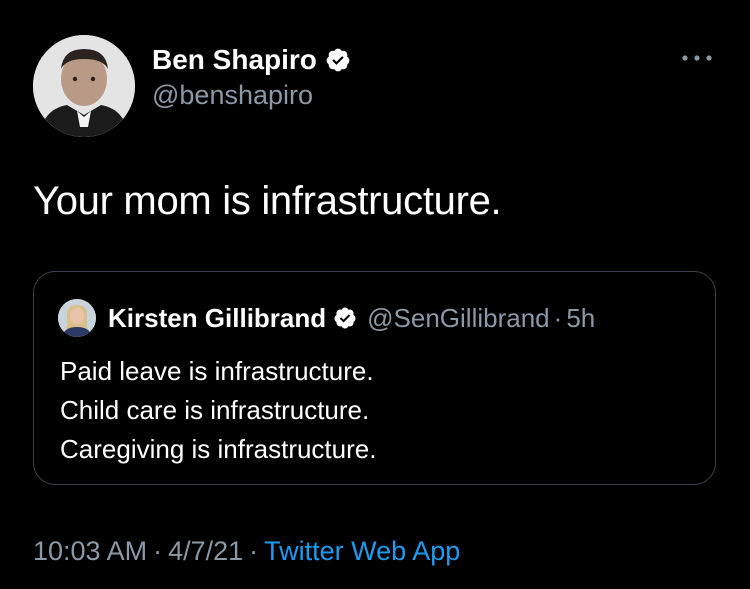 Image resolution: width=750 pixels, height=589 pixels. Describe the element at coordinates (458, 318) in the screenshot. I see `quoted-author-handle: @SenGillibrand` at that location.